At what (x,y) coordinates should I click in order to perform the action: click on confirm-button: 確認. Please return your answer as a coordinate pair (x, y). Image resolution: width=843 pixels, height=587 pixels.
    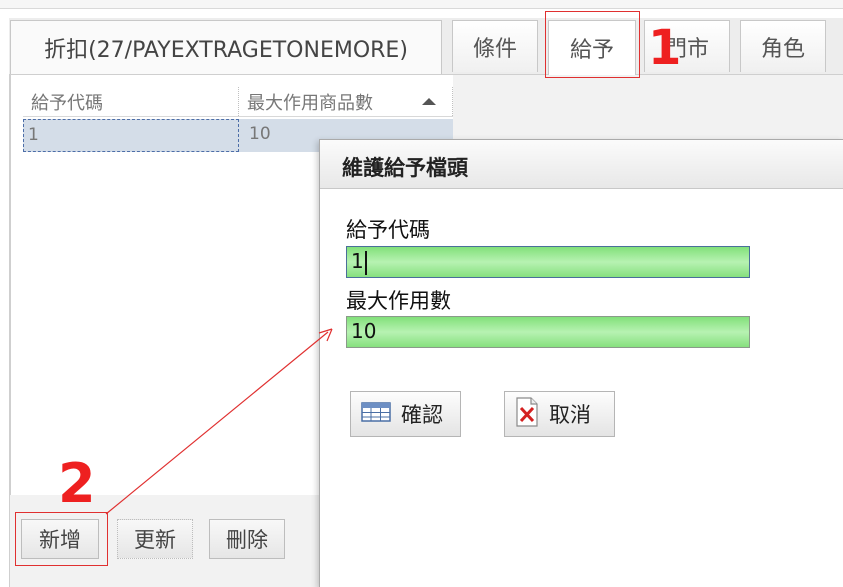
    Looking at the image, I should click on (405, 414).